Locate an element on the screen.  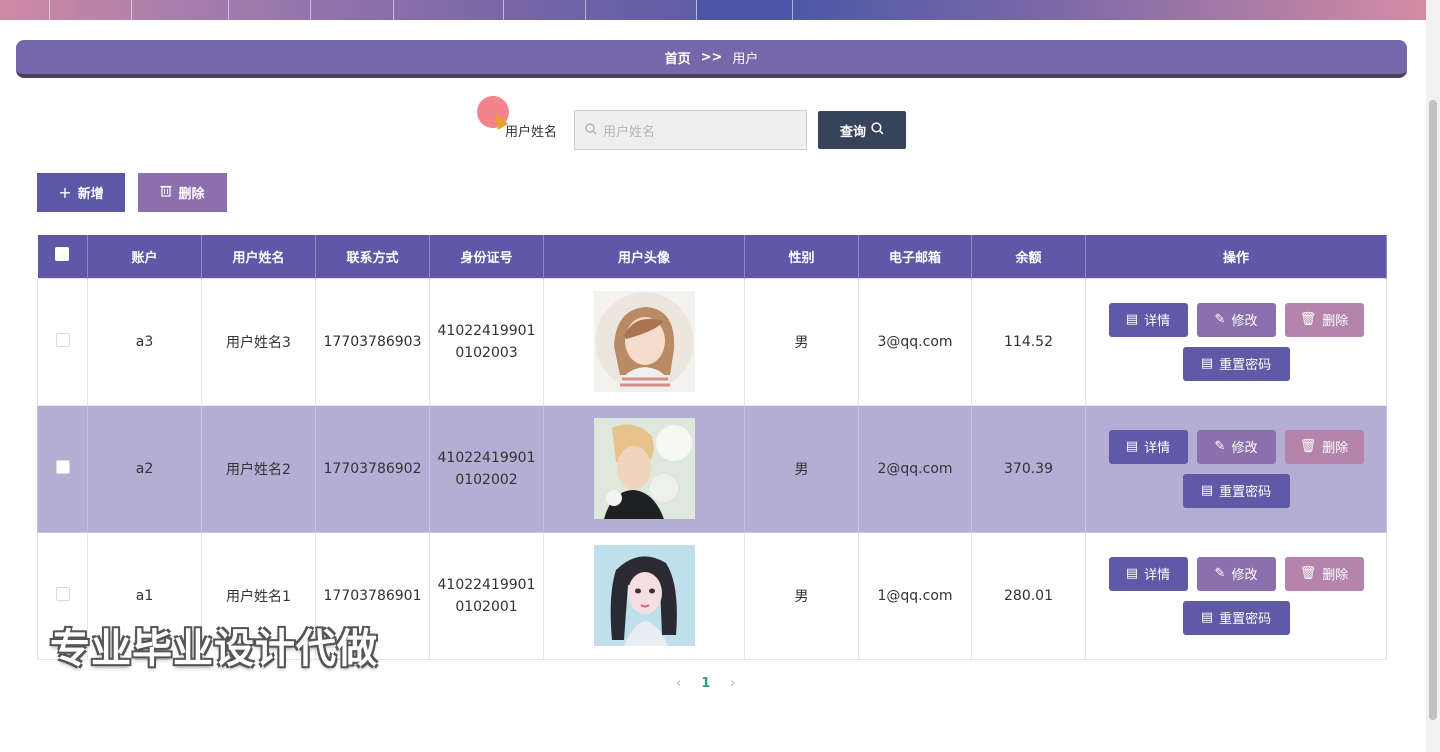
nav-item-active is located at coordinates (745, 10).